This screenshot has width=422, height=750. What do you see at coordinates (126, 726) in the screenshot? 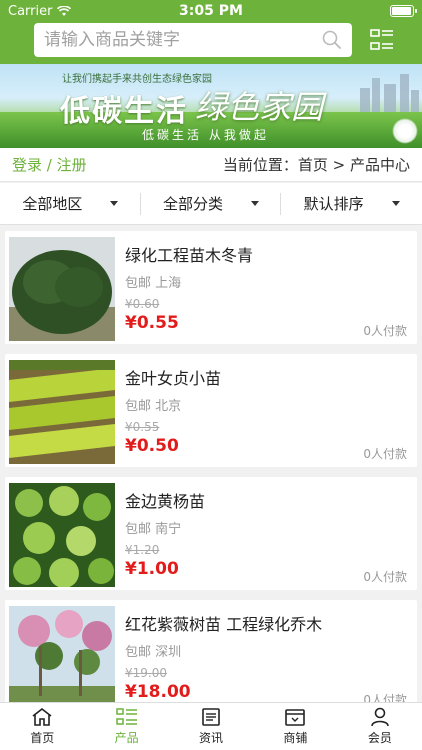
I see `tab-products: 产品` at bounding box center [126, 726].